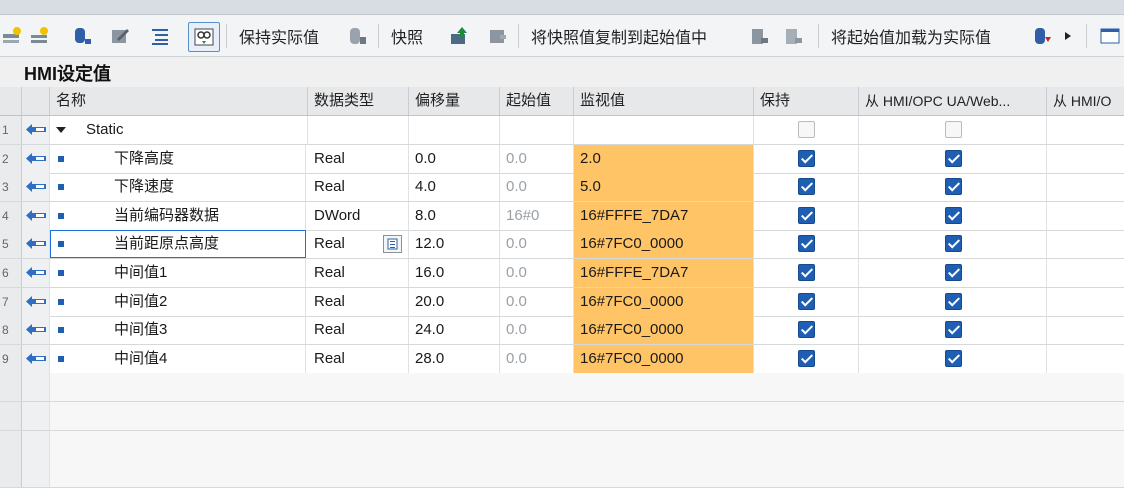 The height and width of the screenshot is (488, 1124). Describe the element at coordinates (454, 101) in the screenshot. I see `header-offset: 偏移量` at that location.